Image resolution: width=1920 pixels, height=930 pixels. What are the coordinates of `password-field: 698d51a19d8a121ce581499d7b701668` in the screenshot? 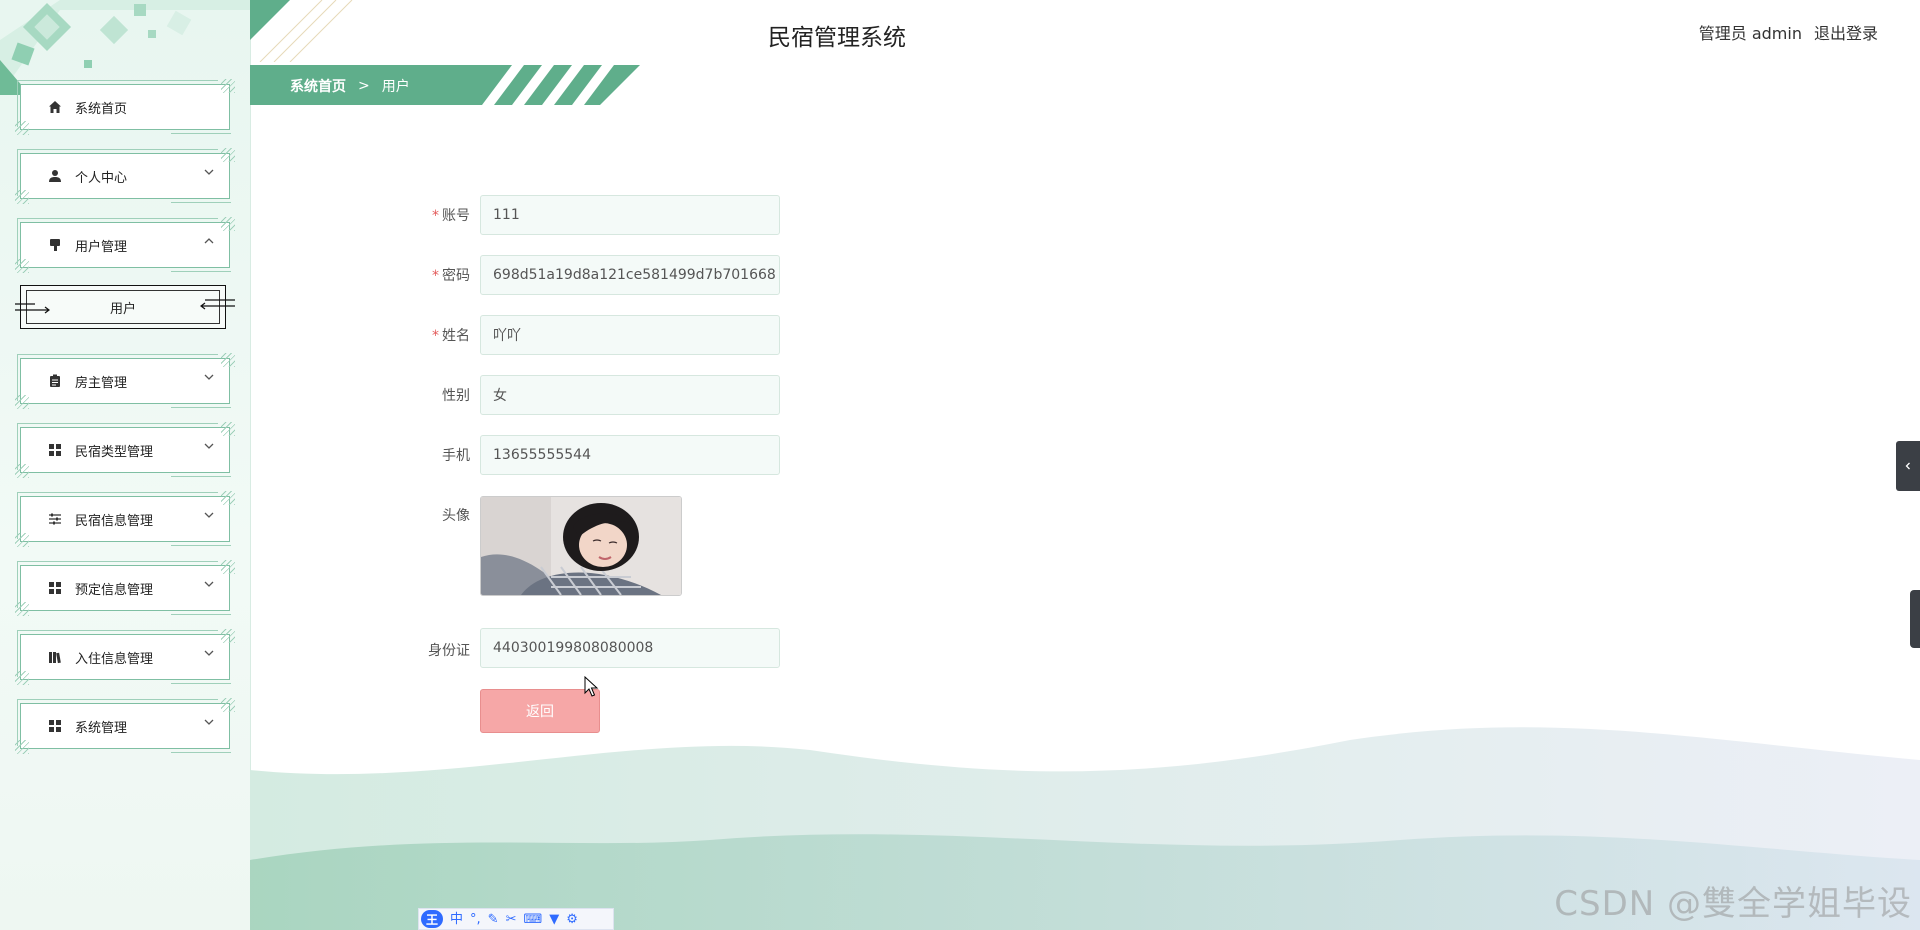 It's located at (630, 275).